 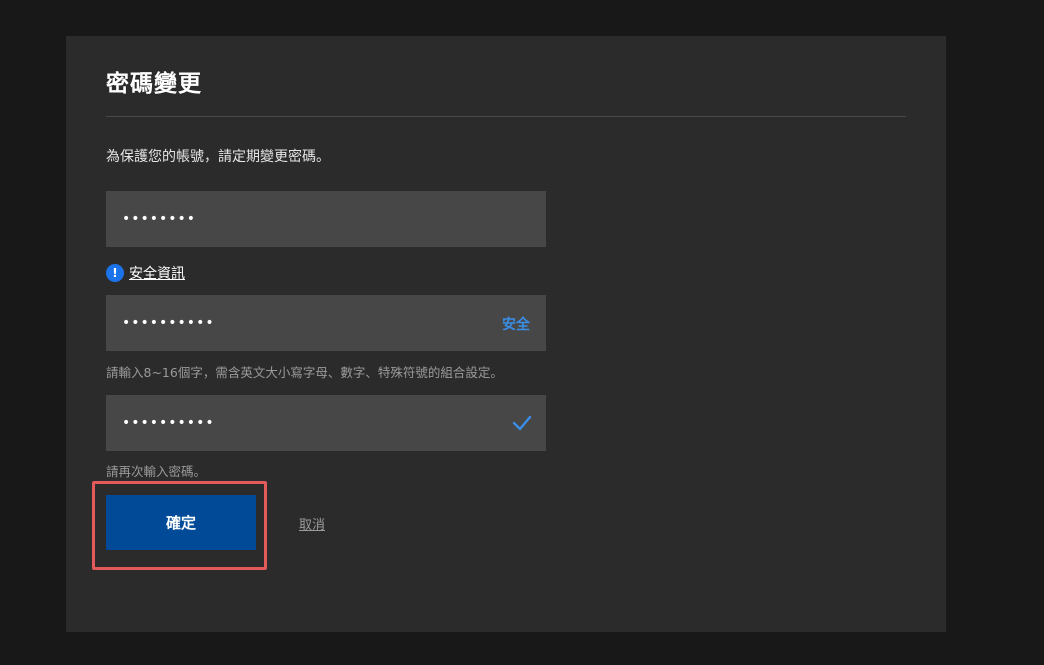 What do you see at coordinates (312, 523) in the screenshot?
I see `cancel-link: 取消` at bounding box center [312, 523].